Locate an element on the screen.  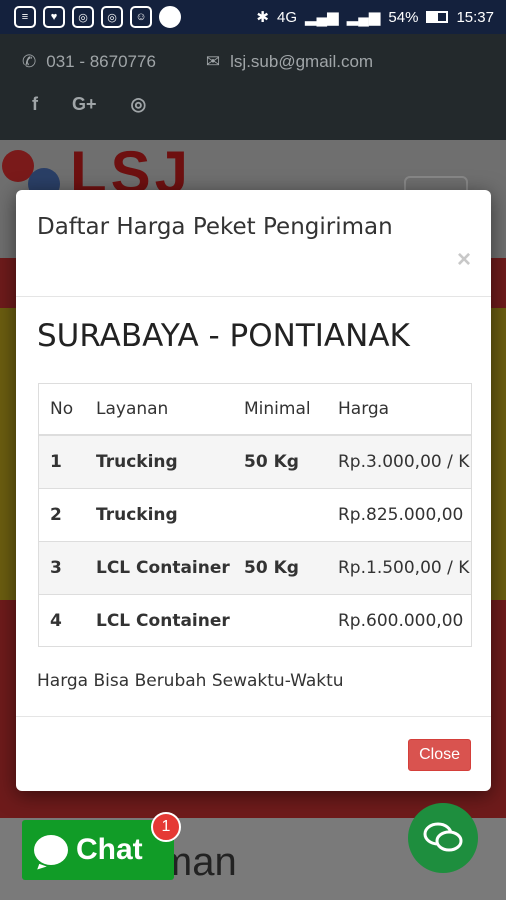
status-bar: ≡ ♥ ◎ ◎ ☺ ✱ 4G ▂▄▆ ▂▄▆ 54% 15:37 is located at coordinates (253, 17).